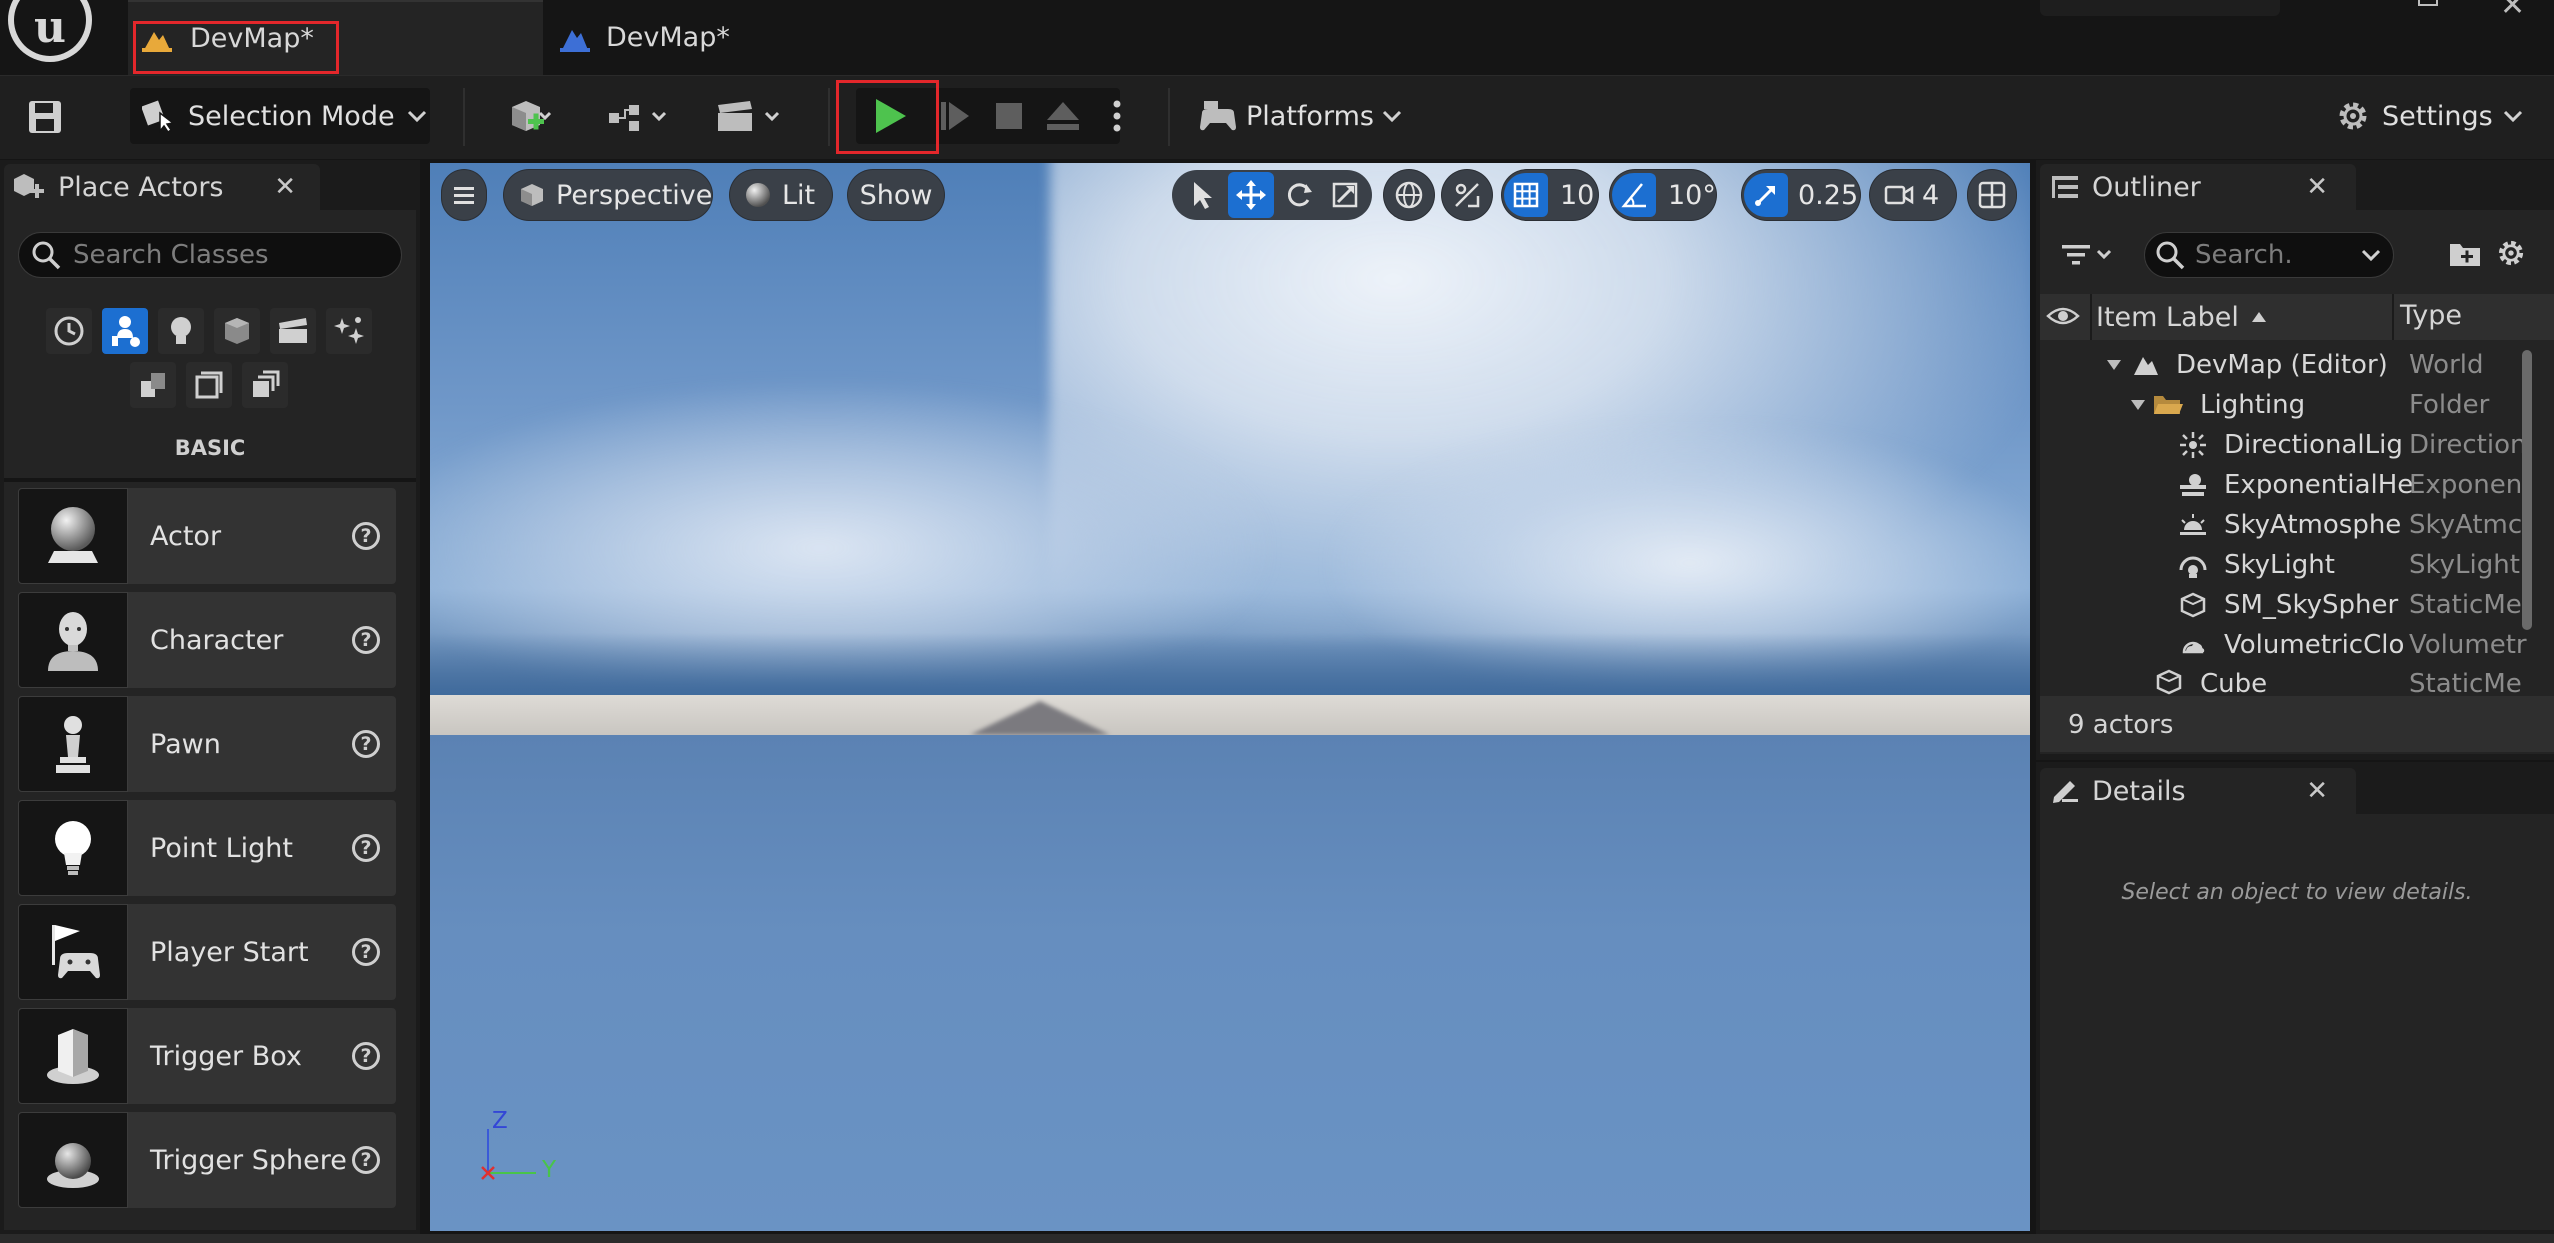 The image size is (2554, 1243). Describe the element at coordinates (2198, 791) in the screenshot. I see `details-tab: Details ✕` at that location.